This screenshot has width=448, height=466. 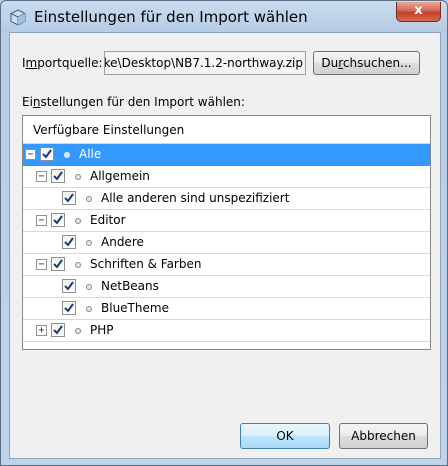 What do you see at coordinates (285, 436) in the screenshot?
I see `ok-button: OK` at bounding box center [285, 436].